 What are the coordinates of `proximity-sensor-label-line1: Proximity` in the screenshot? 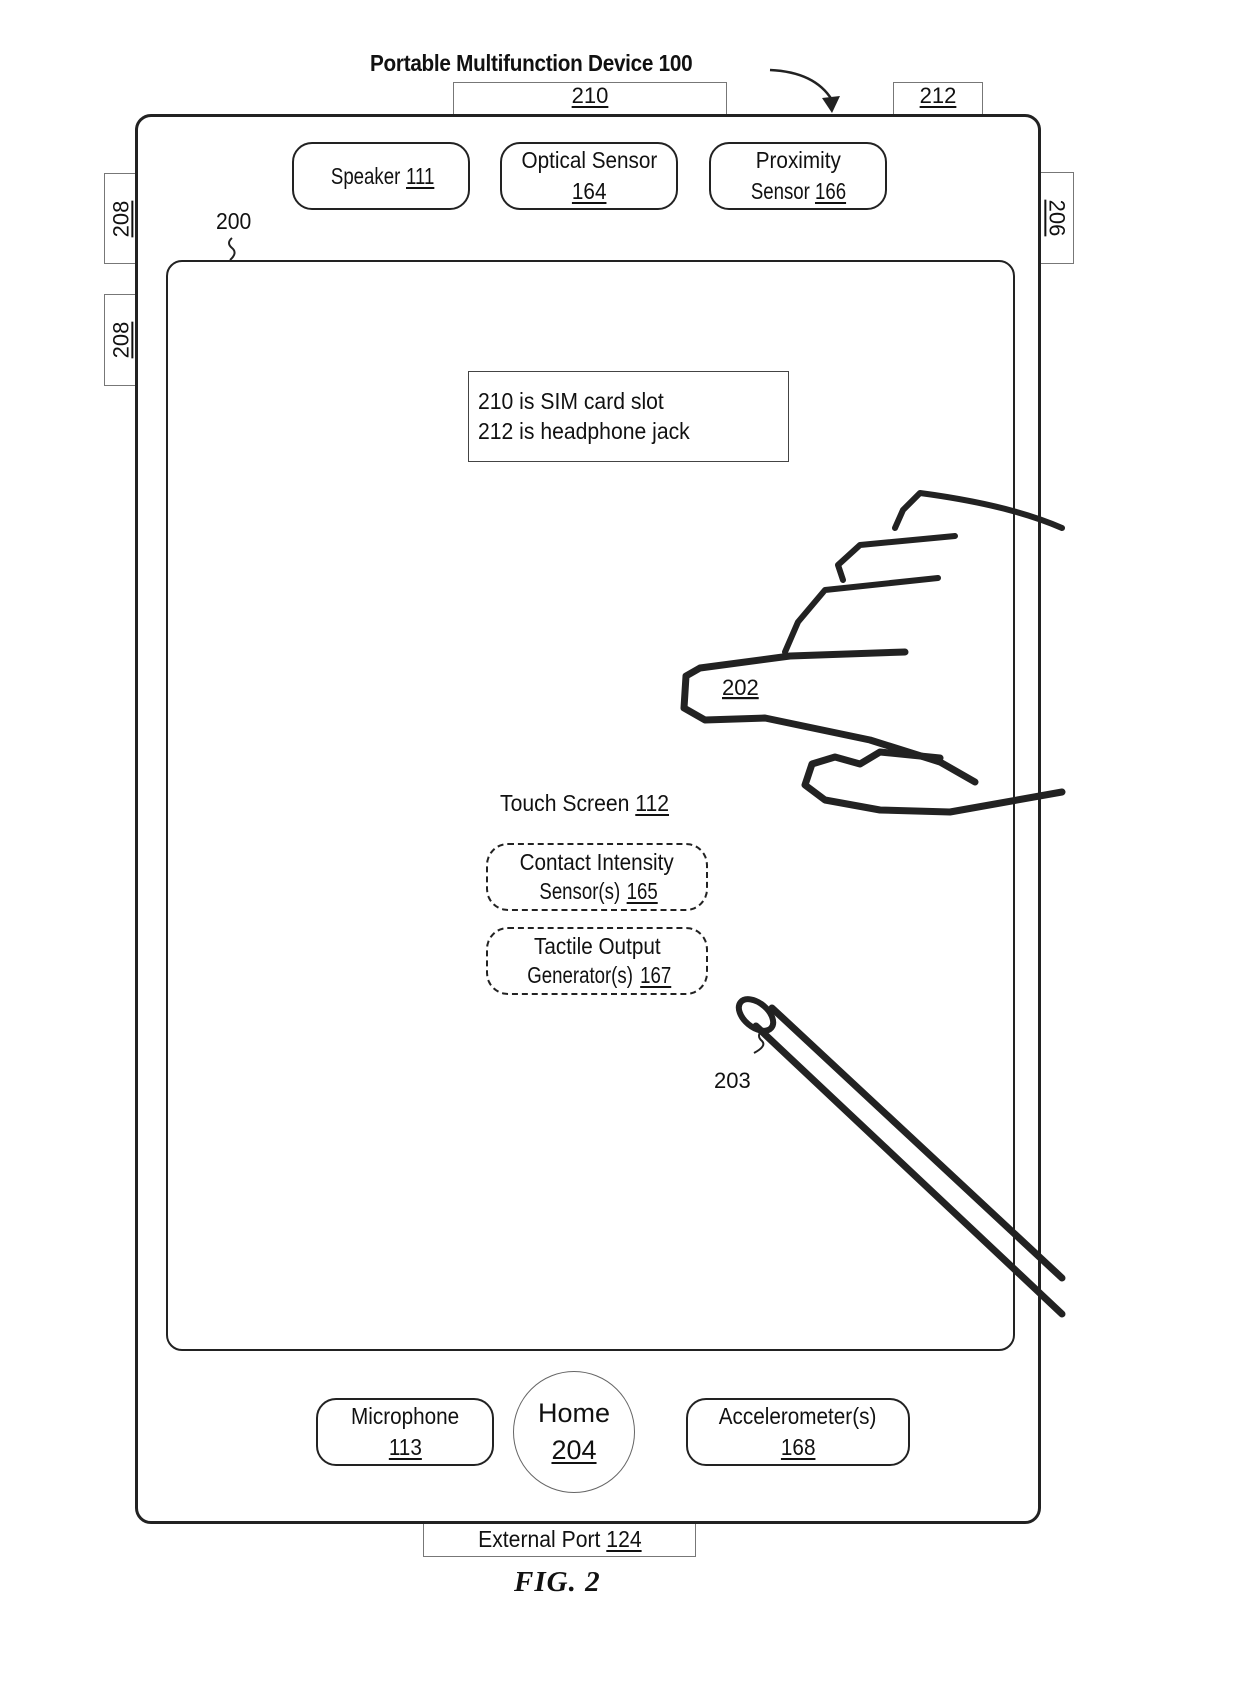 It's located at (798, 160).